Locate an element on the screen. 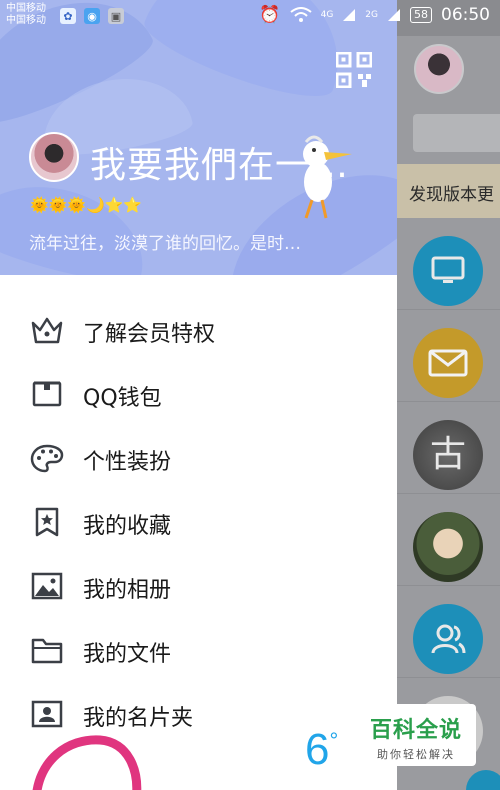 The image size is (500, 790). menu-item-album: 我的相册 is located at coordinates (198, 585).